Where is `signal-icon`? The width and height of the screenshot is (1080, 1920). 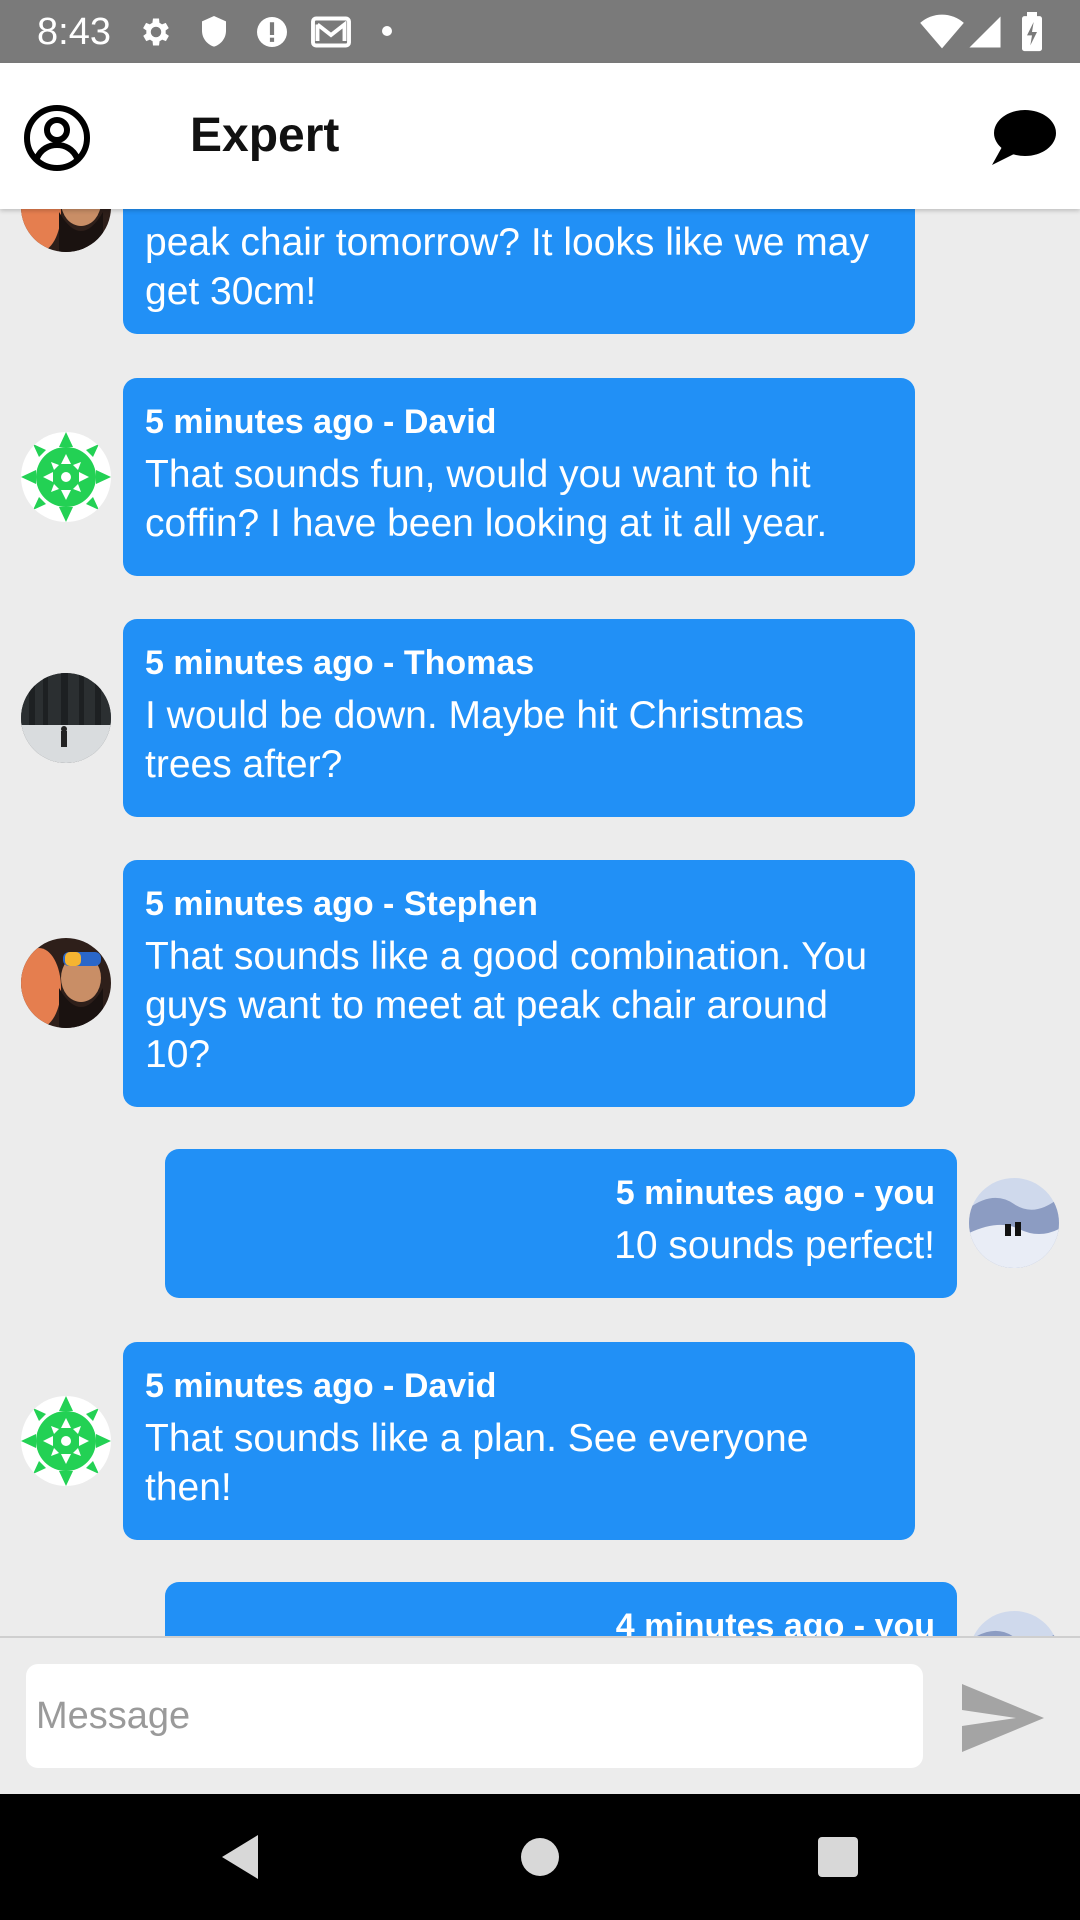
signal-icon is located at coordinates (985, 34).